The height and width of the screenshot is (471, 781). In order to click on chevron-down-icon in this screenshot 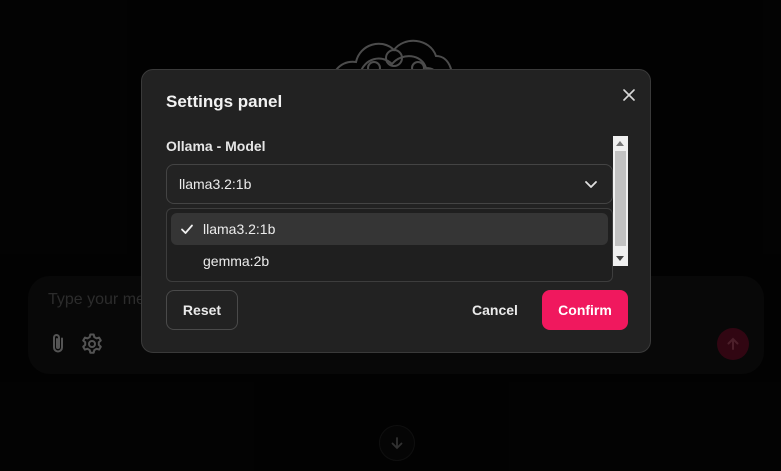, I will do `click(591, 184)`.